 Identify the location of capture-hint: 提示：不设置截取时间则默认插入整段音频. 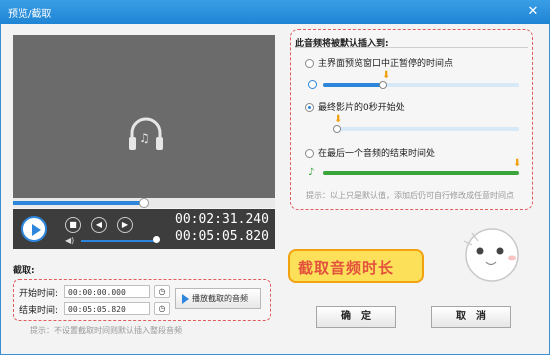
(106, 330).